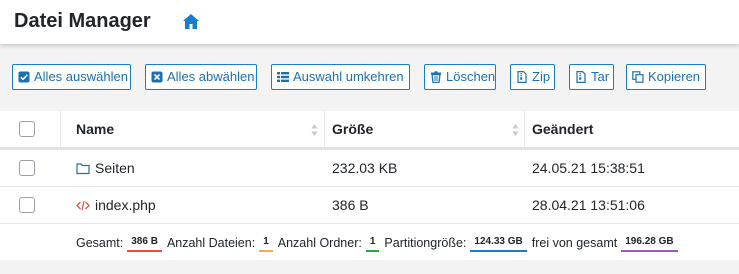 This screenshot has width=739, height=274. I want to click on folders-count-badge: 1, so click(372, 243).